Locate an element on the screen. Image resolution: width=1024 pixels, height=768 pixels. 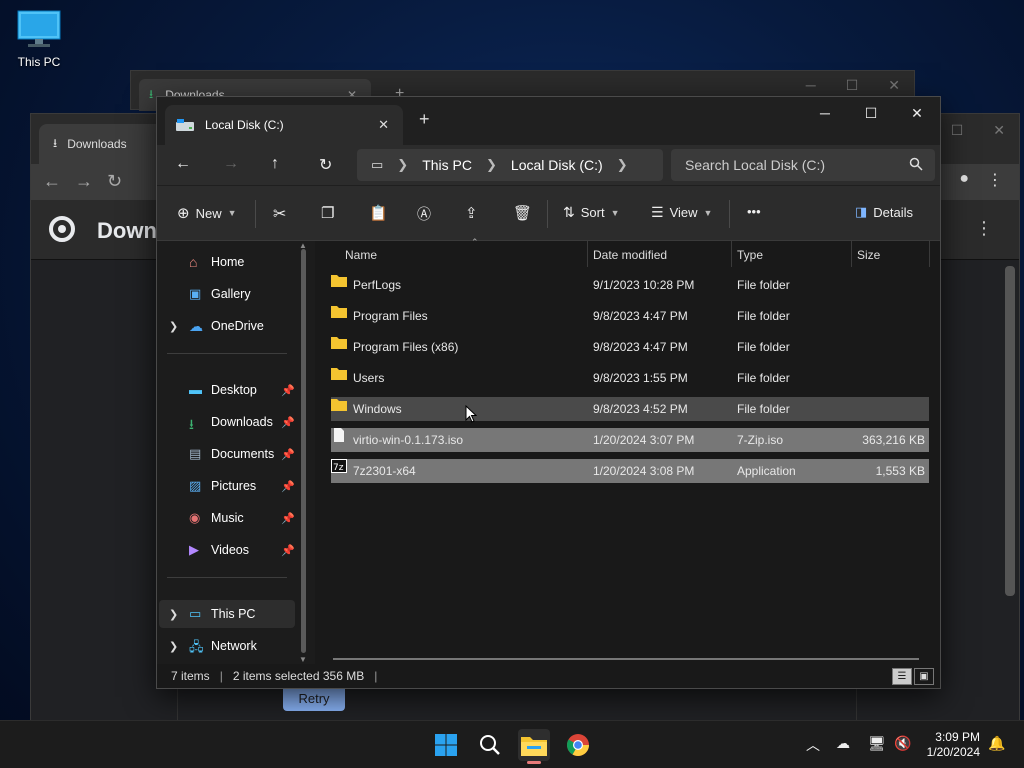
chevron-up-icon: ︿ is located at coordinates (813, 745).